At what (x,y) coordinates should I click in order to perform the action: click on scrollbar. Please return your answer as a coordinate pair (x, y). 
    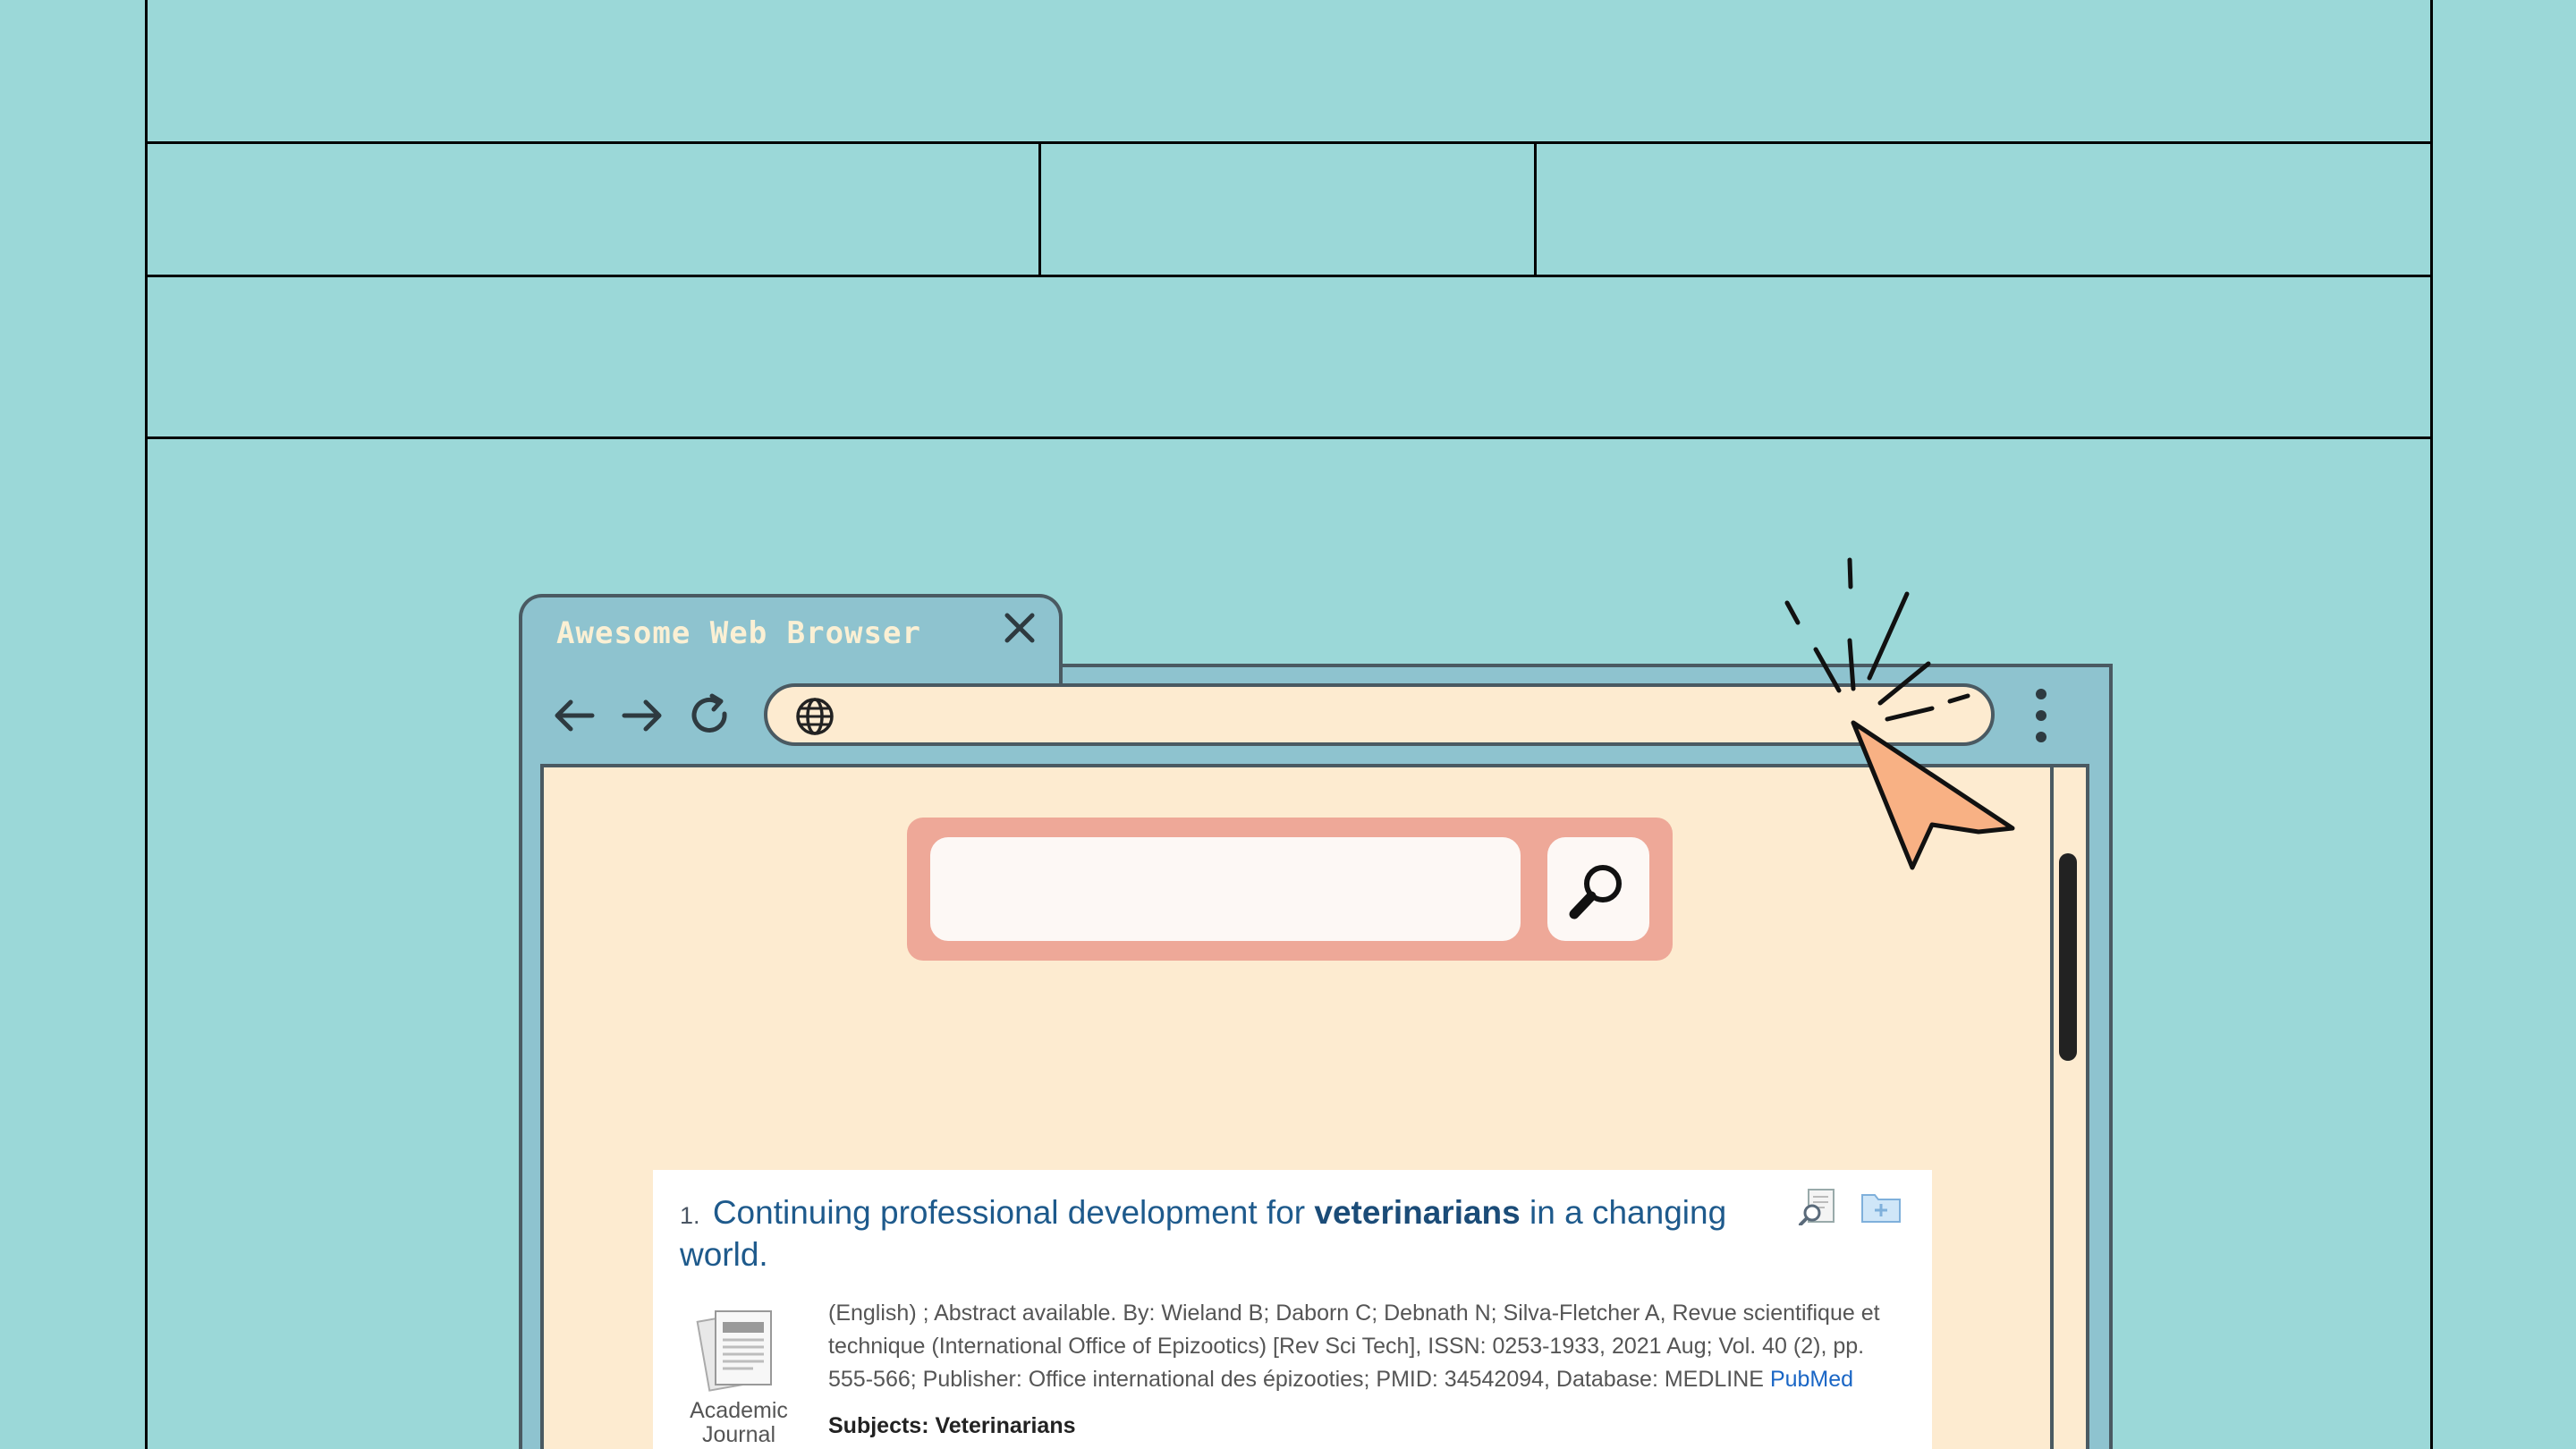
    Looking at the image, I should click on (2068, 1108).